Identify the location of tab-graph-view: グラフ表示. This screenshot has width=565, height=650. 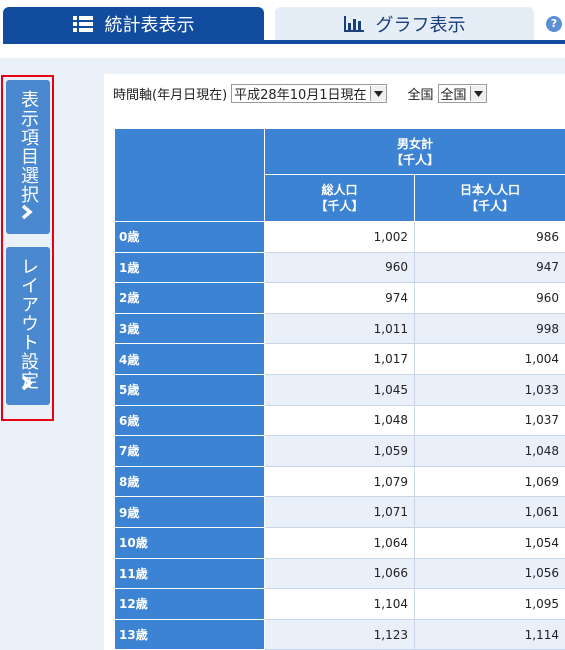
(404, 23).